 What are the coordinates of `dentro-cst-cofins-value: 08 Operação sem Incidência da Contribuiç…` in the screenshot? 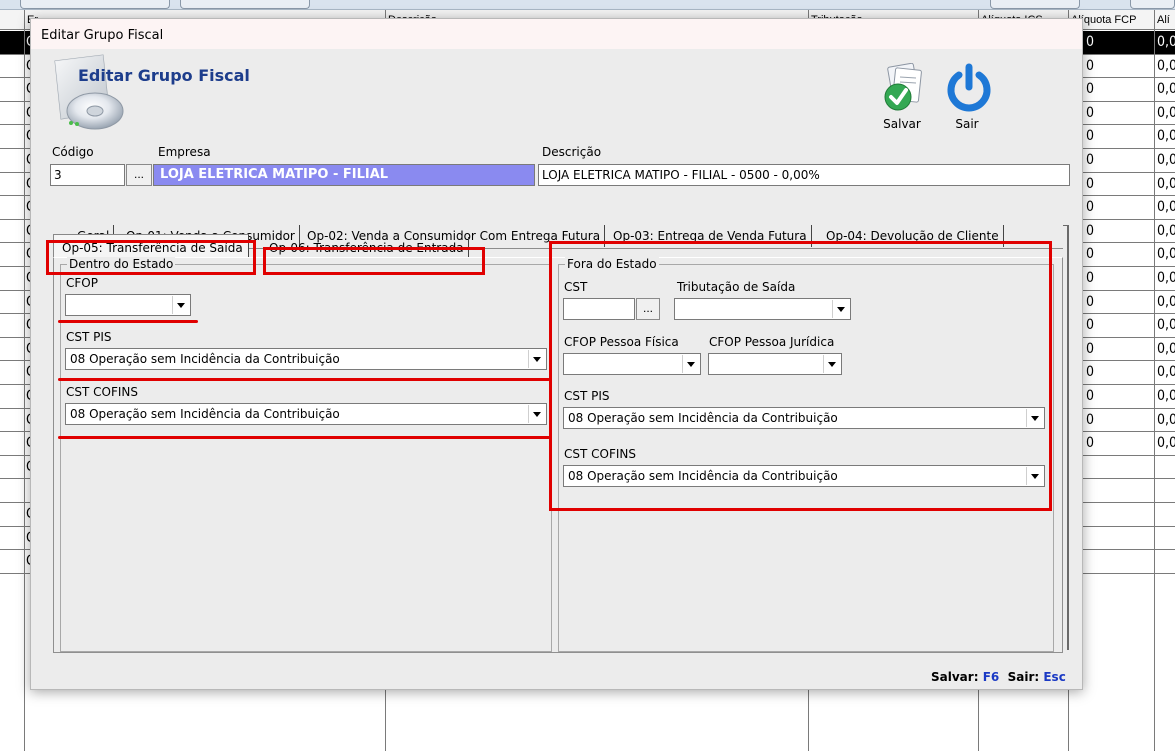 It's located at (205, 414).